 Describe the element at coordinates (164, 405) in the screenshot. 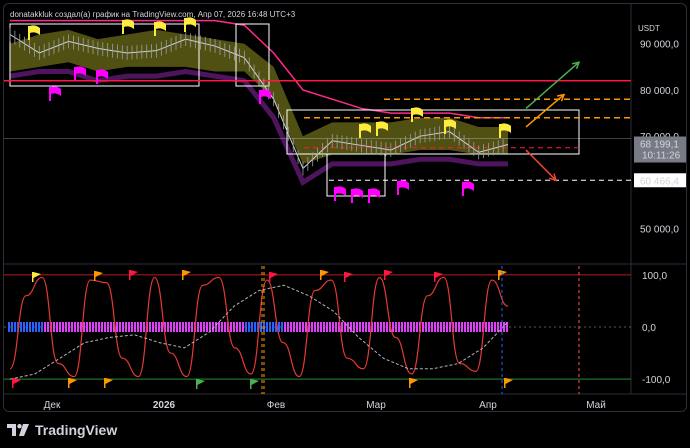

I see `time-tick-label: 2026` at that location.